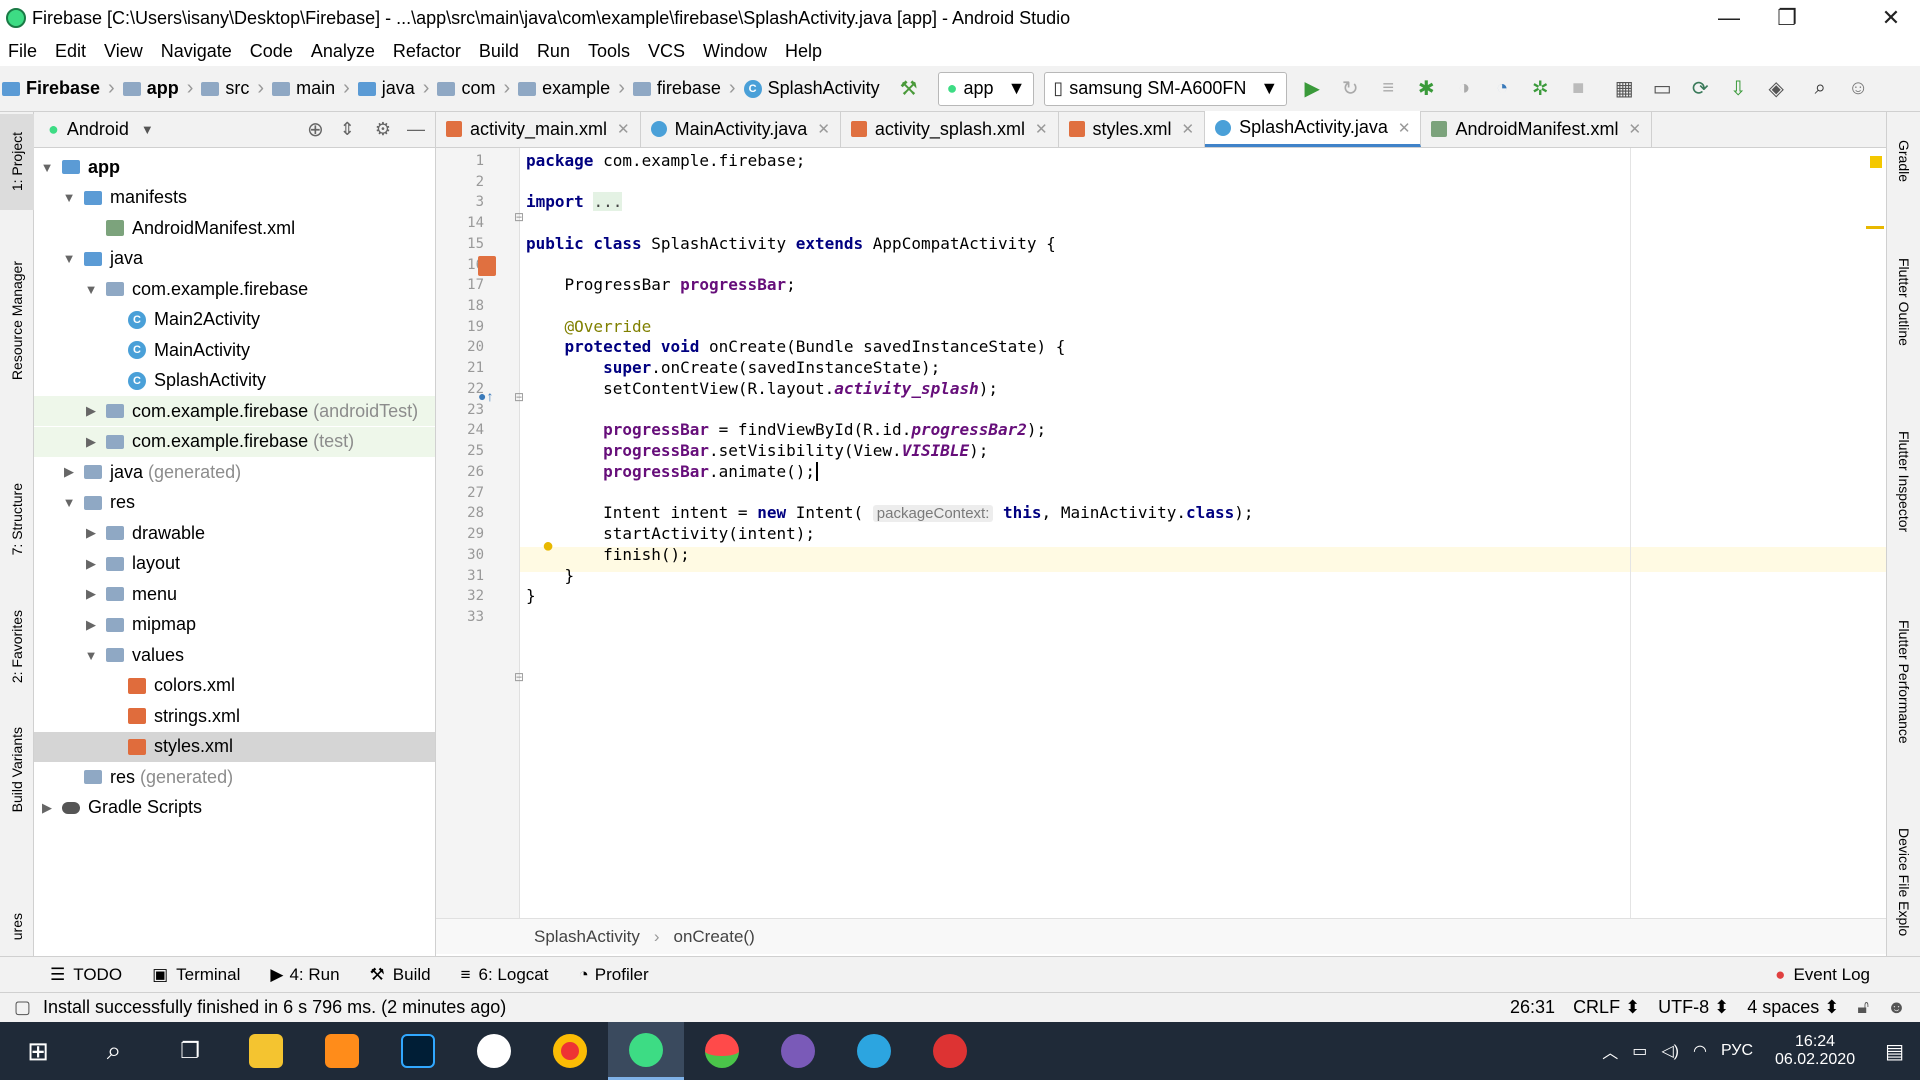  I want to click on tree-item: styles.xml, so click(234, 746).